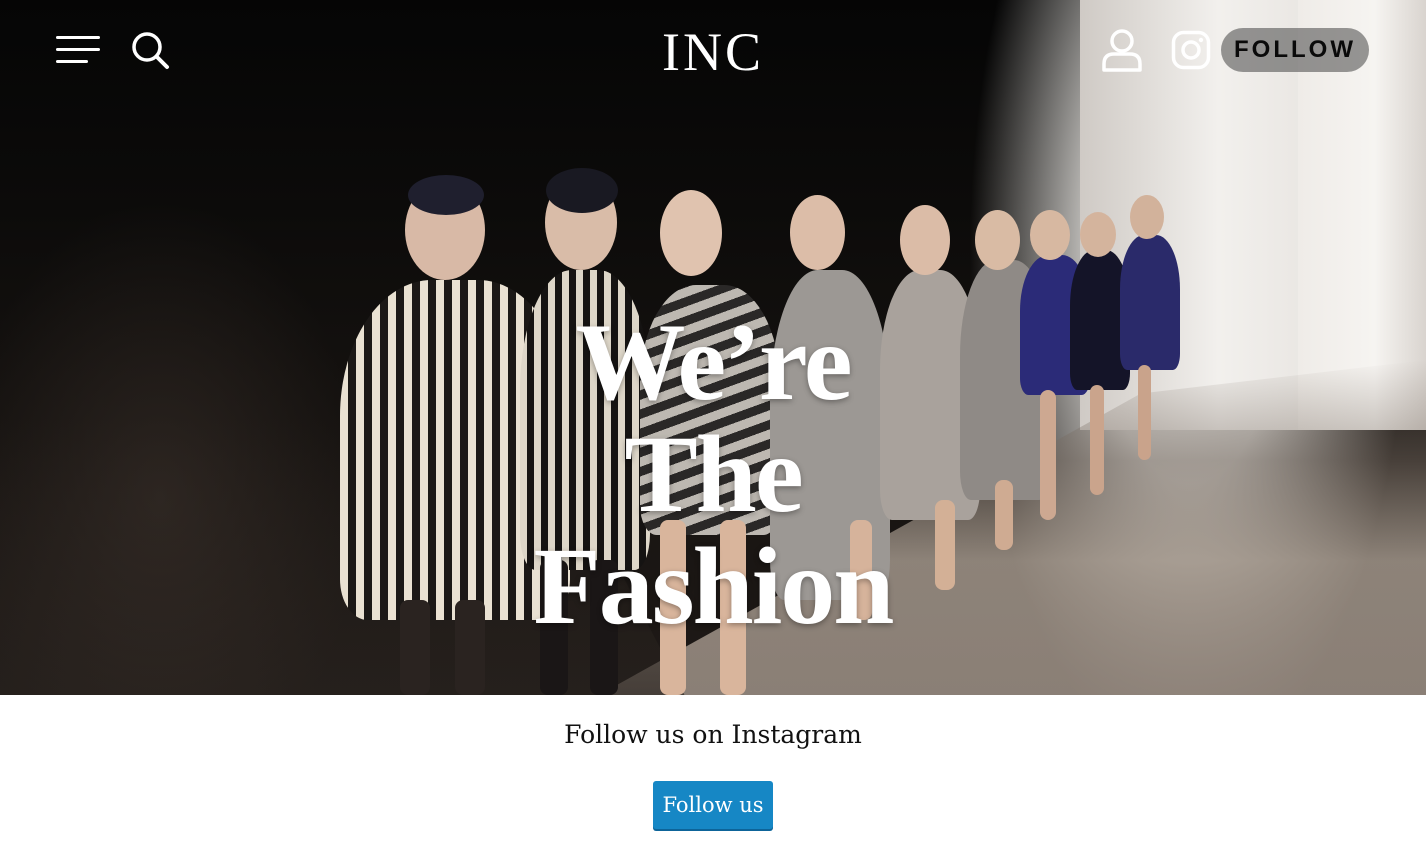 The width and height of the screenshot is (1426, 846). What do you see at coordinates (713, 805) in the screenshot?
I see `follow-us-button: Follow us` at bounding box center [713, 805].